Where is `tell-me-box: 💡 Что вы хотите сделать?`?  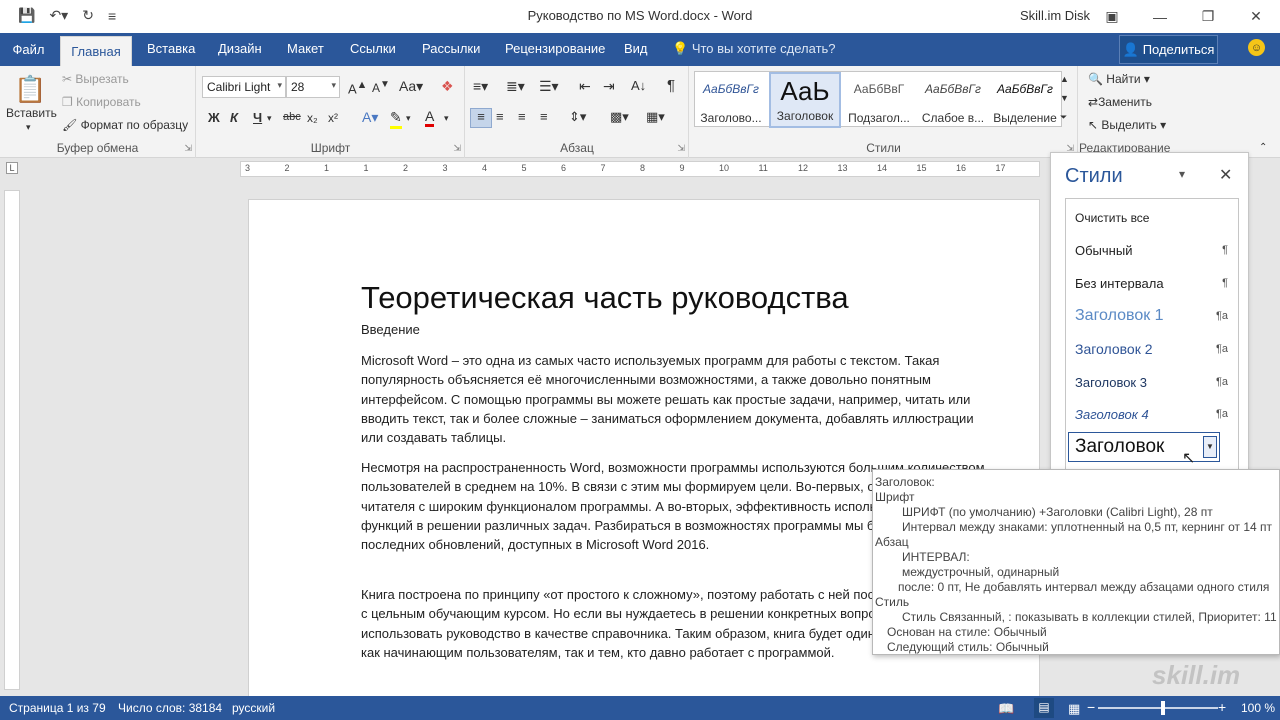 tell-me-box: 💡 Что вы хотите сделать? is located at coordinates (754, 49).